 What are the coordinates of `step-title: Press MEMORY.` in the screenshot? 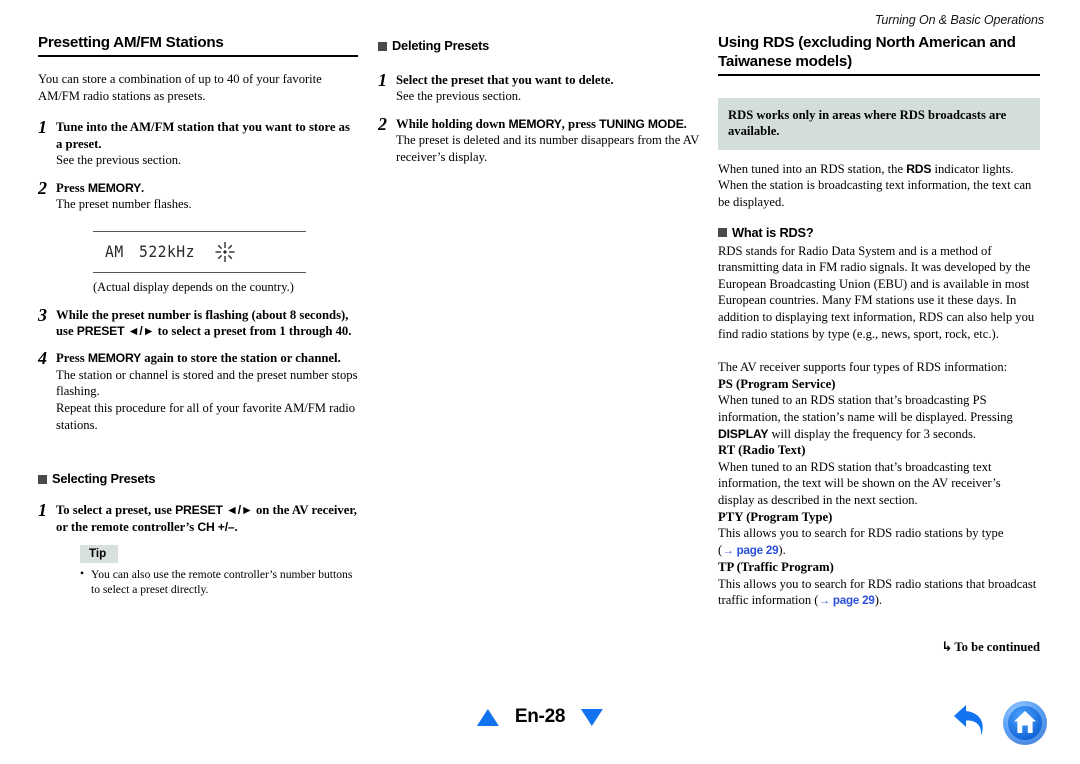 It's located at (207, 188).